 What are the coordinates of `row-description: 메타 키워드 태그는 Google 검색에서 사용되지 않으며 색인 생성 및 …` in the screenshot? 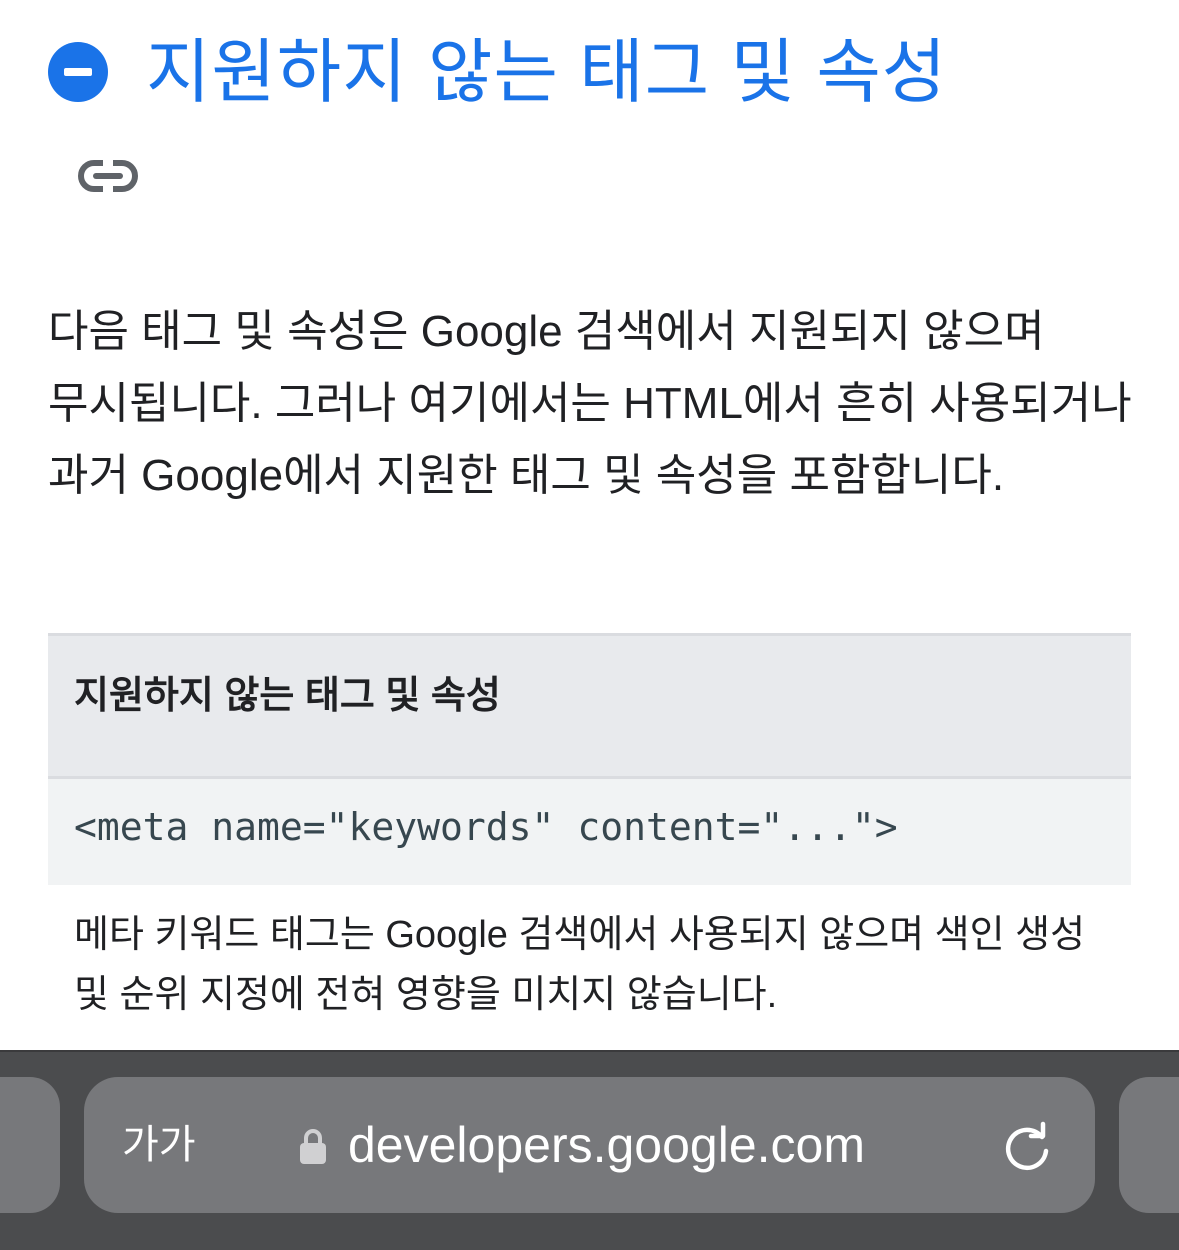 It's located at (580, 965).